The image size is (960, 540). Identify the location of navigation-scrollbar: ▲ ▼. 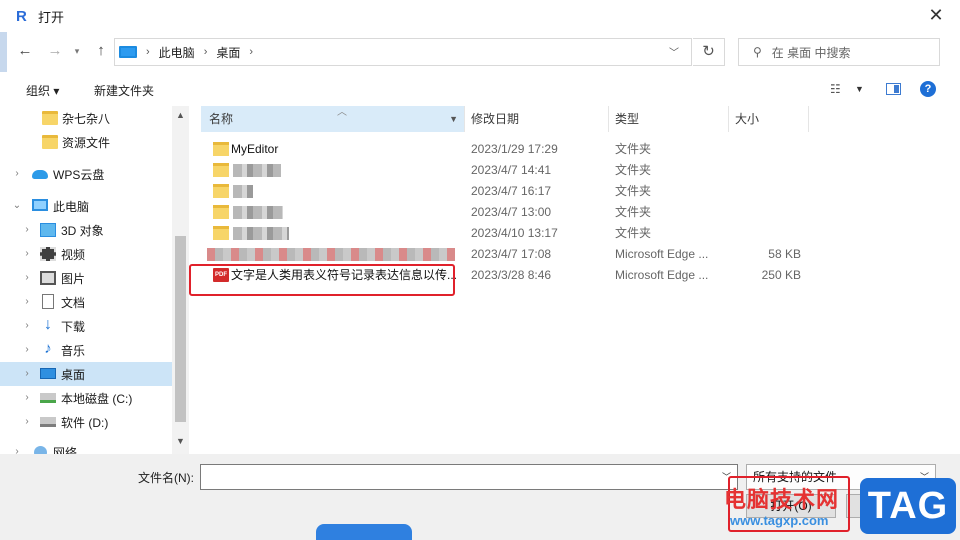
(180, 280).